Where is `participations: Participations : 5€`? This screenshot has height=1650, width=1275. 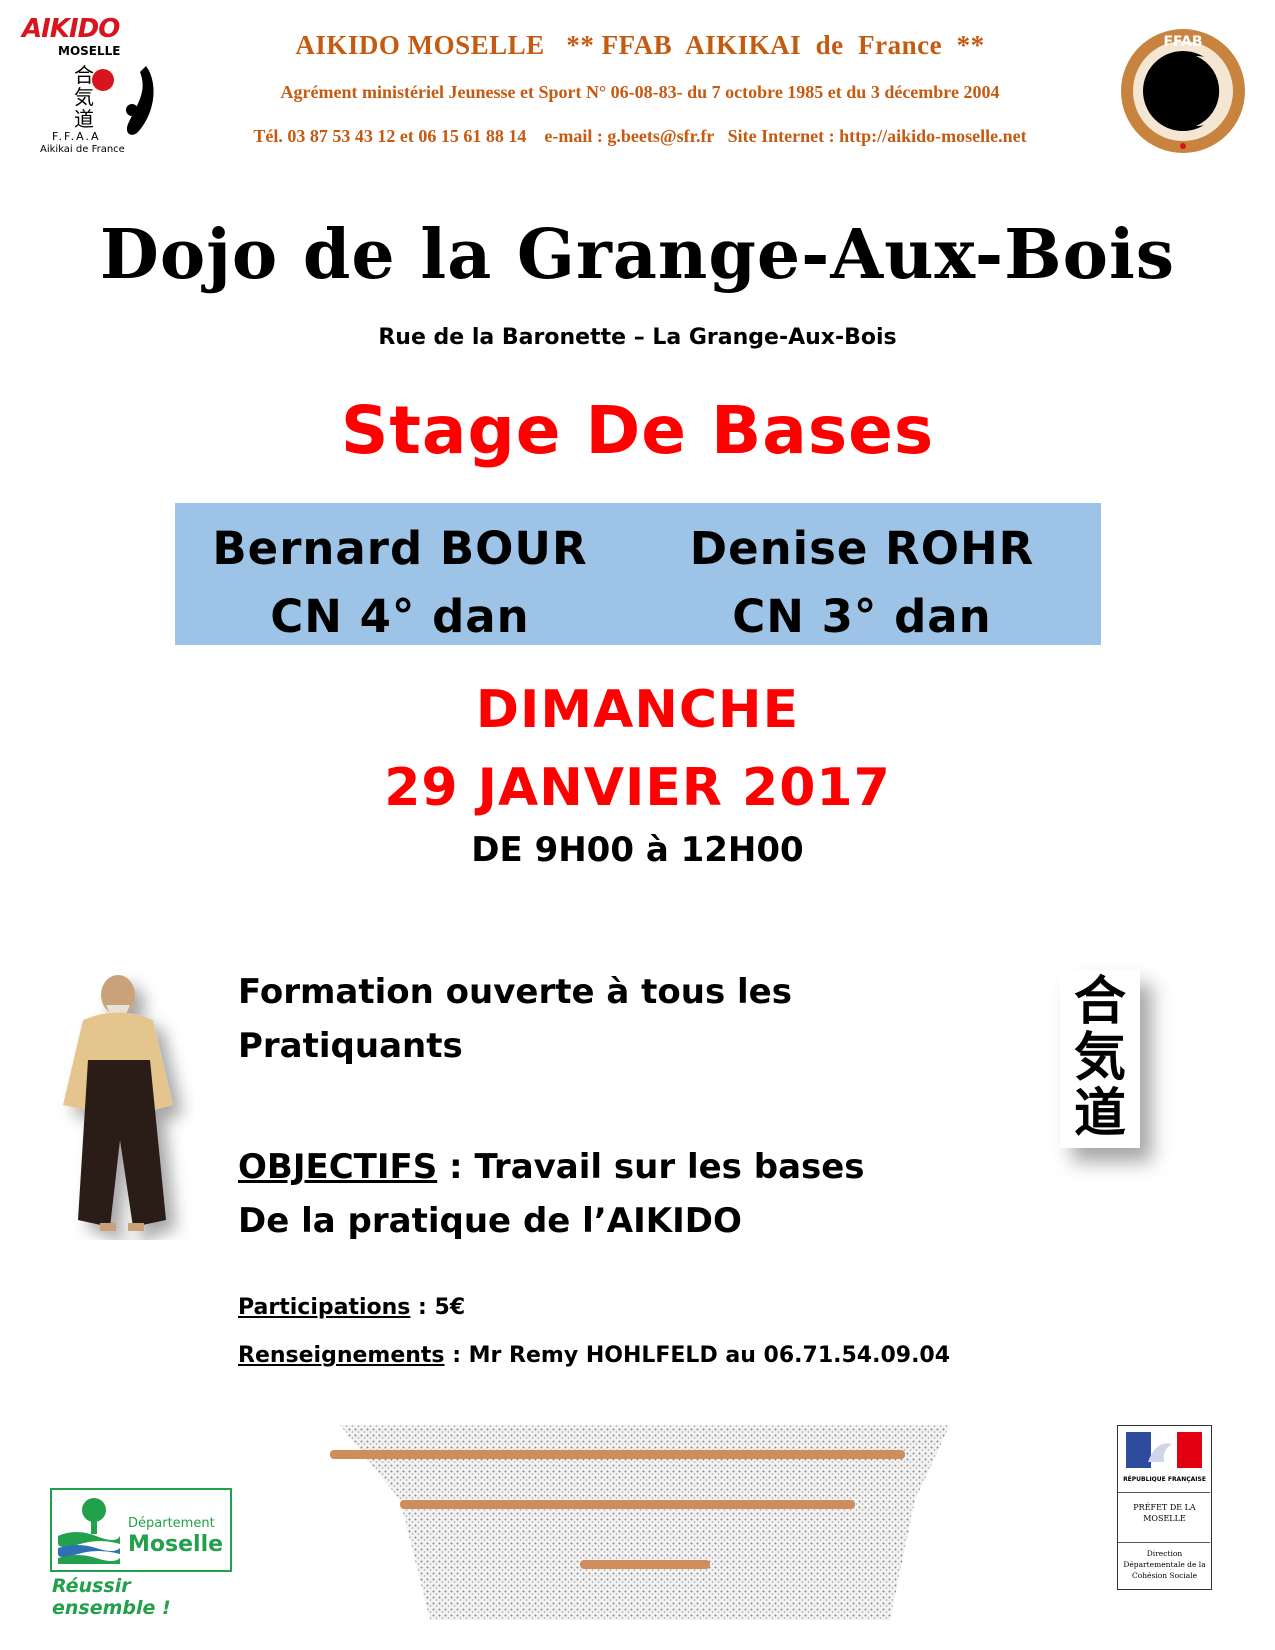 participations: Participations : 5€ is located at coordinates (351, 1307).